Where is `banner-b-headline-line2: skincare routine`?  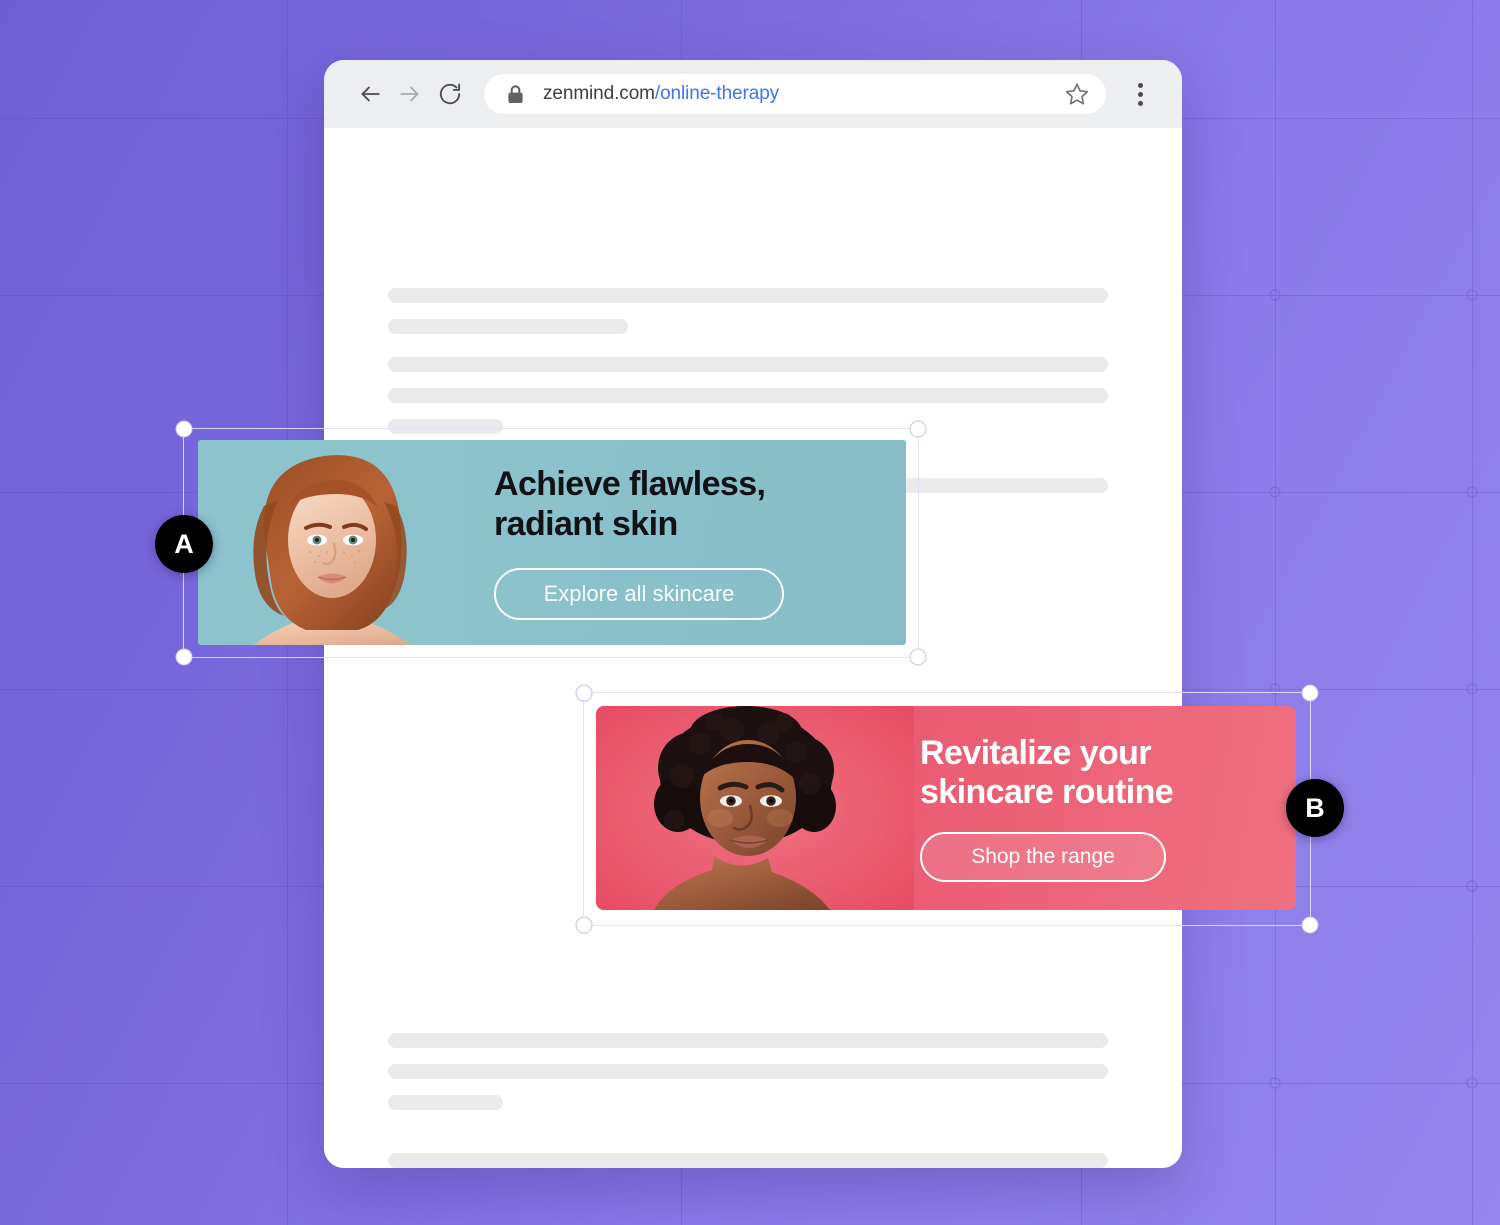 banner-b-headline-line2: skincare routine is located at coordinates (1047, 792).